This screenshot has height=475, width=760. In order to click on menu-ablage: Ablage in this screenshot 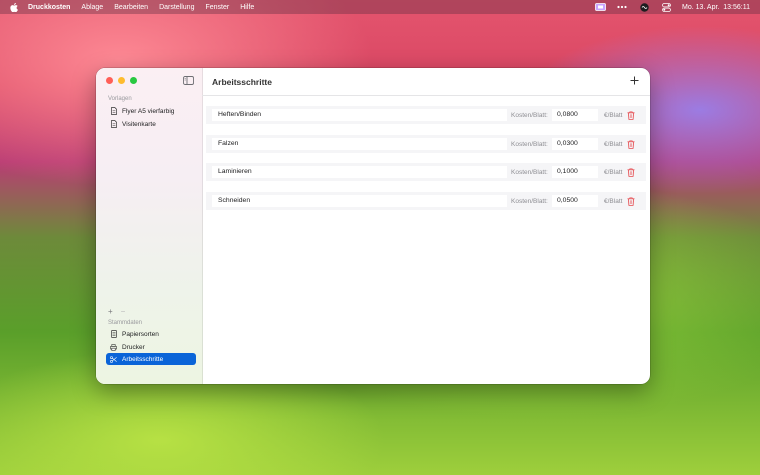, I will do `click(92, 7)`.